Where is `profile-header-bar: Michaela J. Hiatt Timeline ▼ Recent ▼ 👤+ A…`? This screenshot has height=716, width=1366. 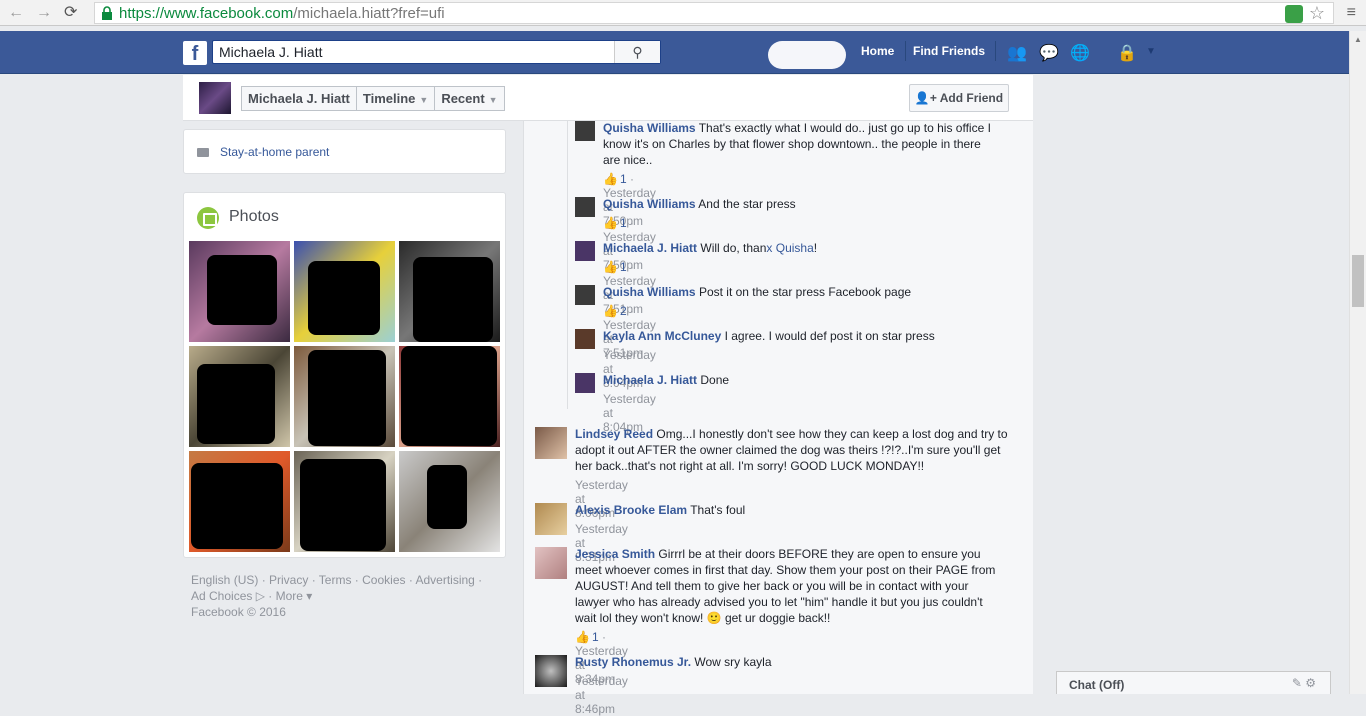 profile-header-bar: Michaela J. Hiatt Timeline ▼ Recent ▼ 👤+ A… is located at coordinates (608, 98).